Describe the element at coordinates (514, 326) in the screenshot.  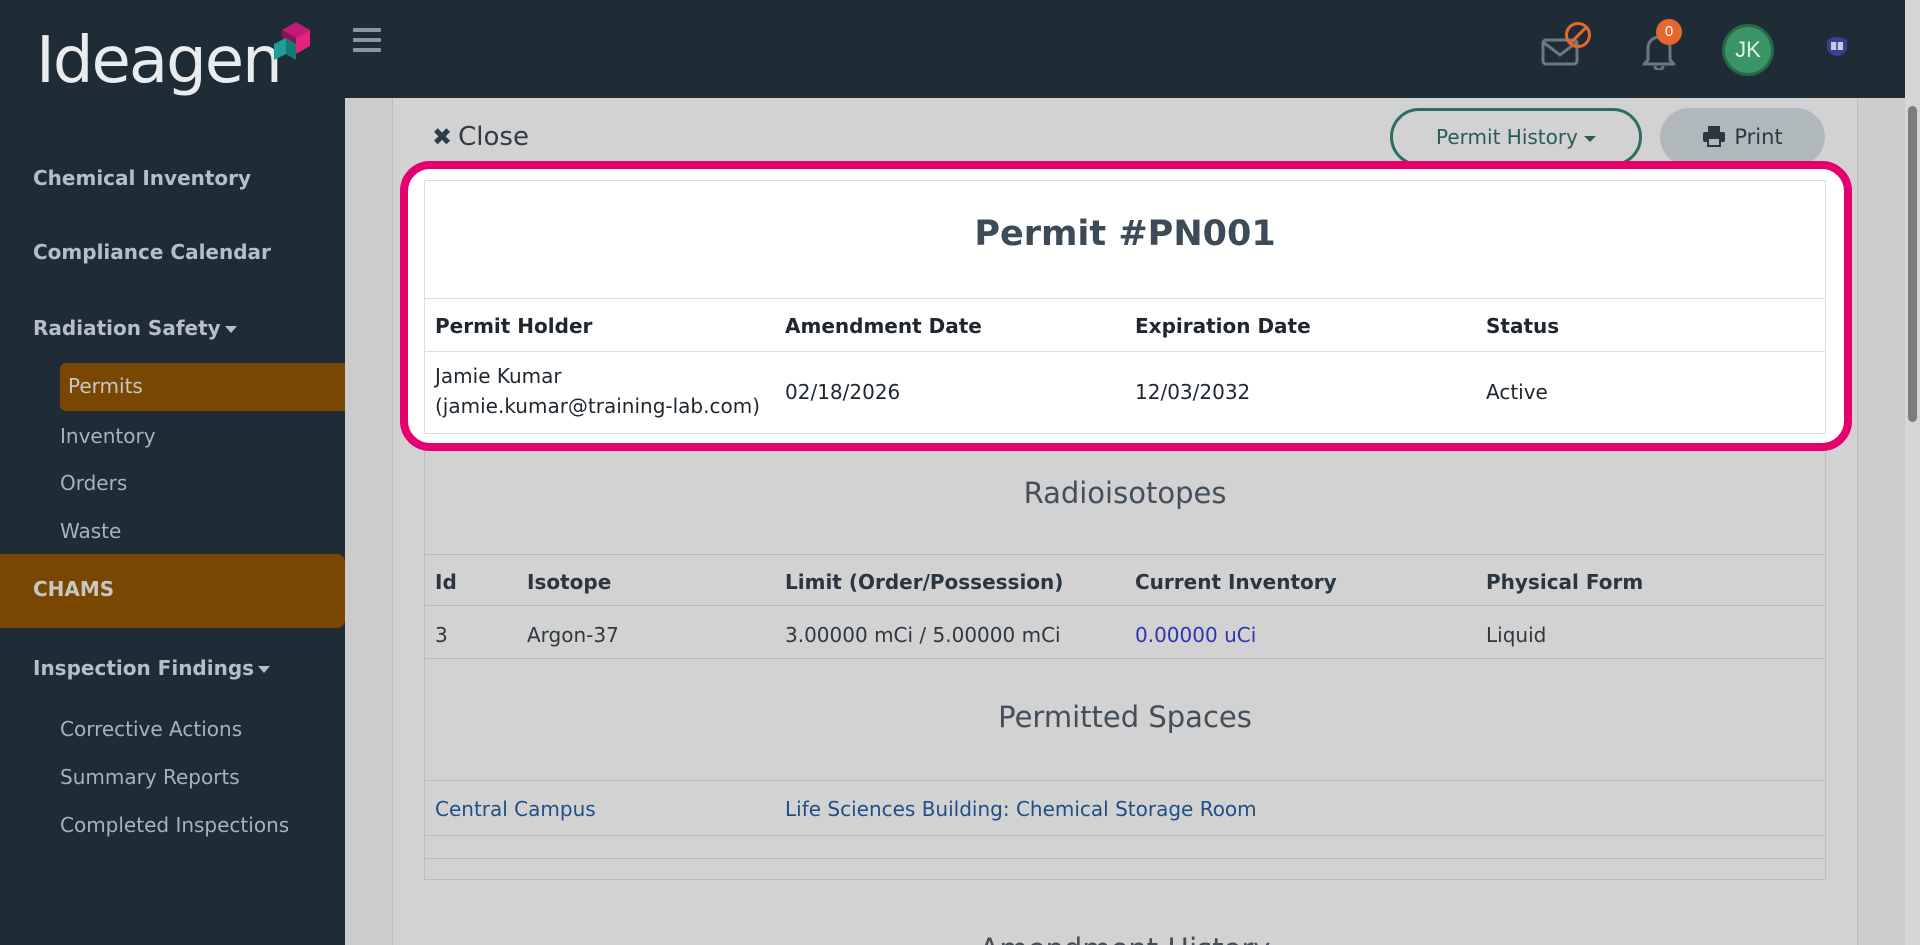
I see `col-header-permit-holder: Permit Holder` at that location.